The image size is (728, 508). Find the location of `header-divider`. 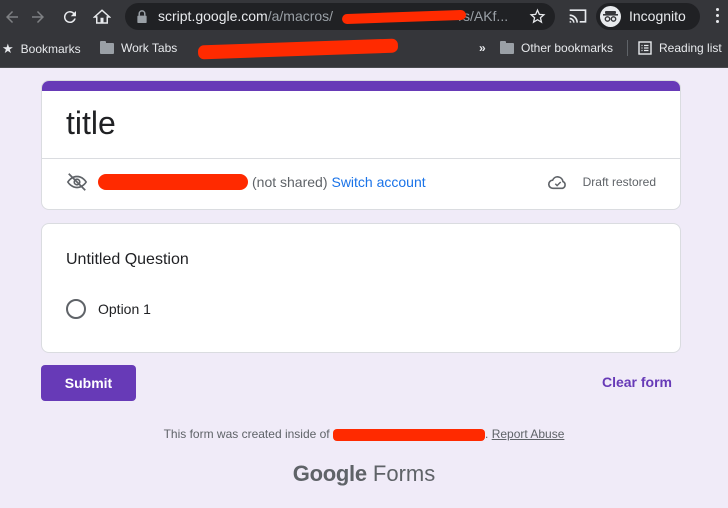

header-divider is located at coordinates (361, 158).